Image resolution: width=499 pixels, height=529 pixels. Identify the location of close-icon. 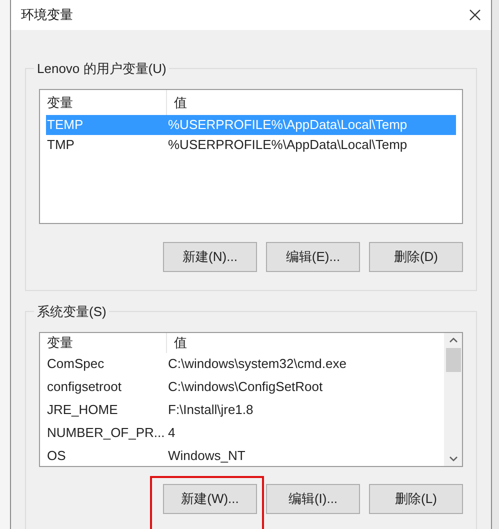
(475, 15).